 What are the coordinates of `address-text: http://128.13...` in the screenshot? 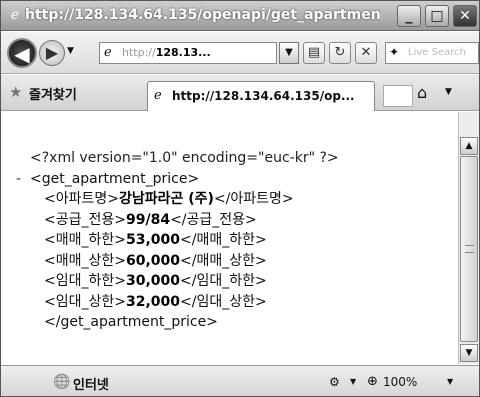 It's located at (166, 52).